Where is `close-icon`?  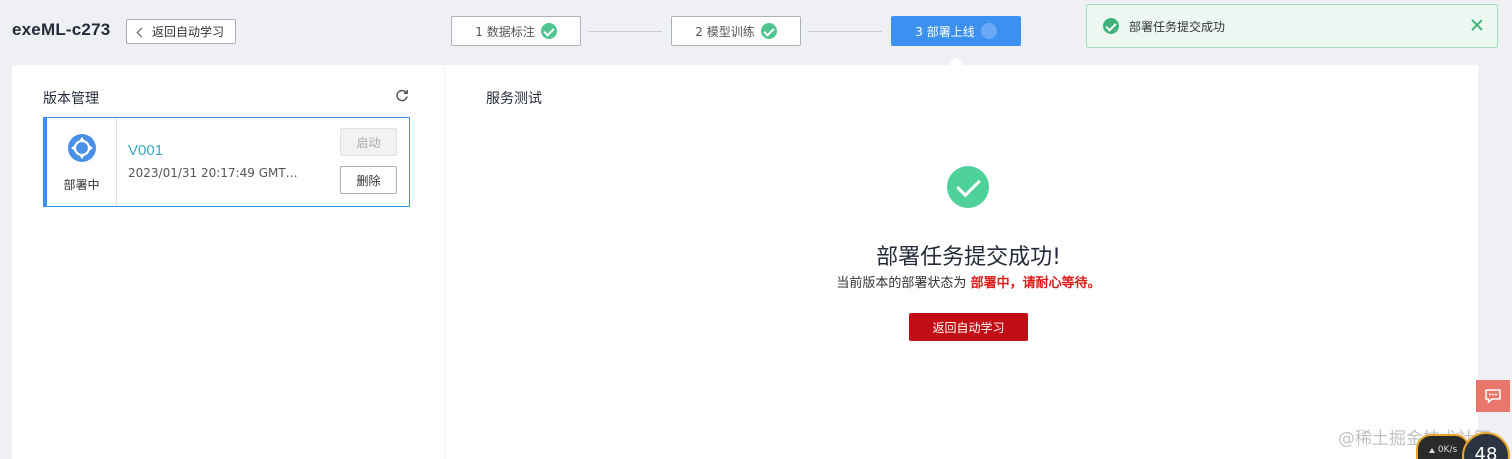
close-icon is located at coordinates (1477, 25).